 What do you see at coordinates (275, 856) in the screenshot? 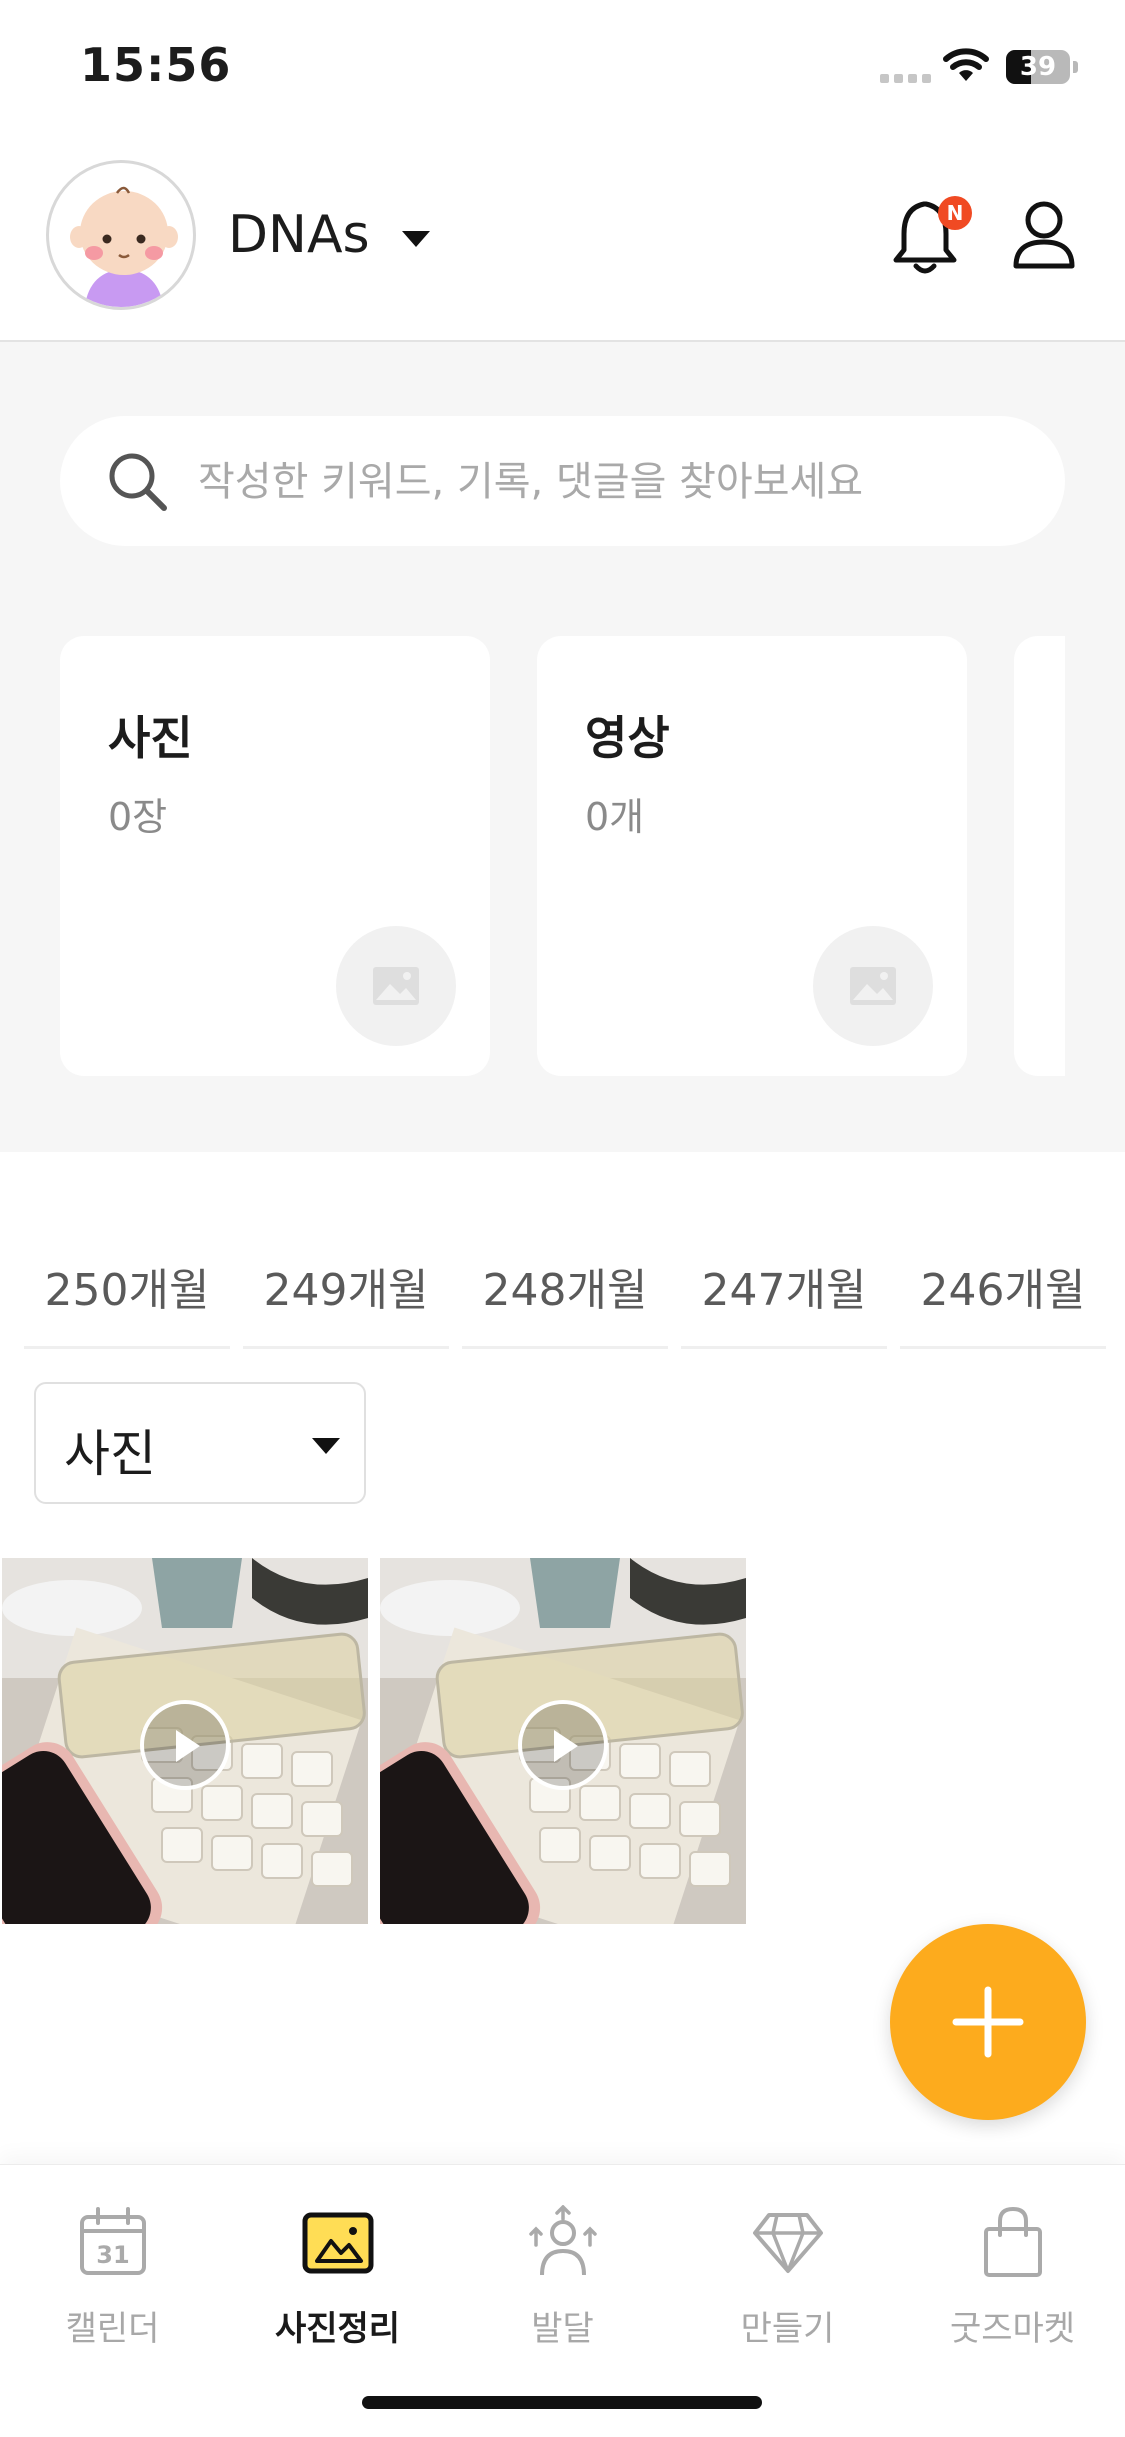
I see `photo-count-card: 사진 0장` at bounding box center [275, 856].